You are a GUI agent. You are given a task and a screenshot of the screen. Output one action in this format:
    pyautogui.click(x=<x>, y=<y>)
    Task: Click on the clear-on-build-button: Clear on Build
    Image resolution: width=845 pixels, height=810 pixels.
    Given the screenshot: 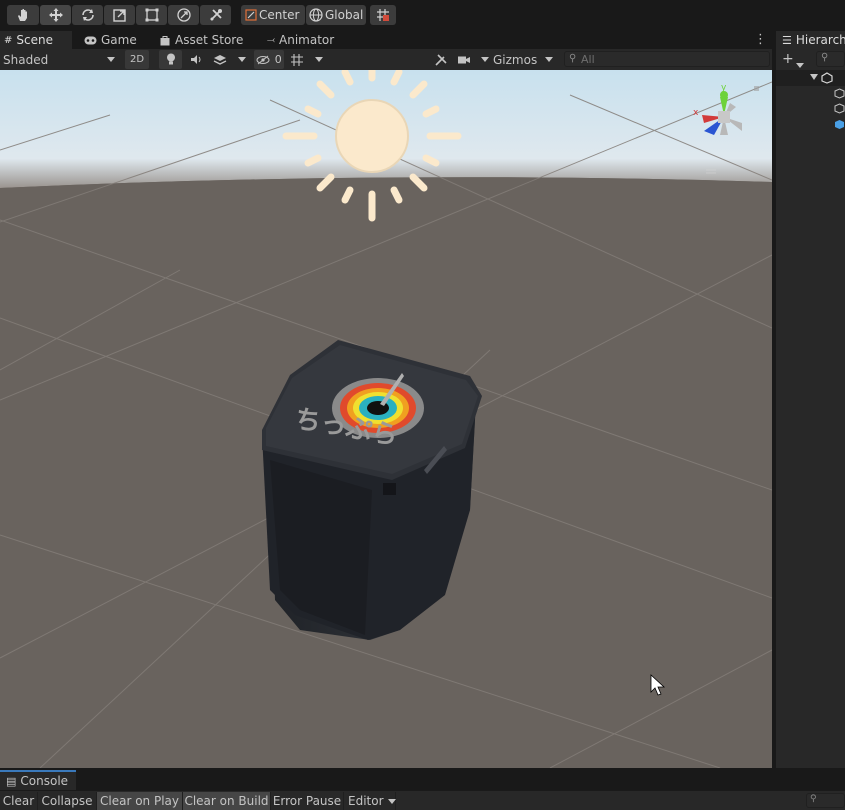 What is the action you would take?
    pyautogui.click(x=227, y=801)
    